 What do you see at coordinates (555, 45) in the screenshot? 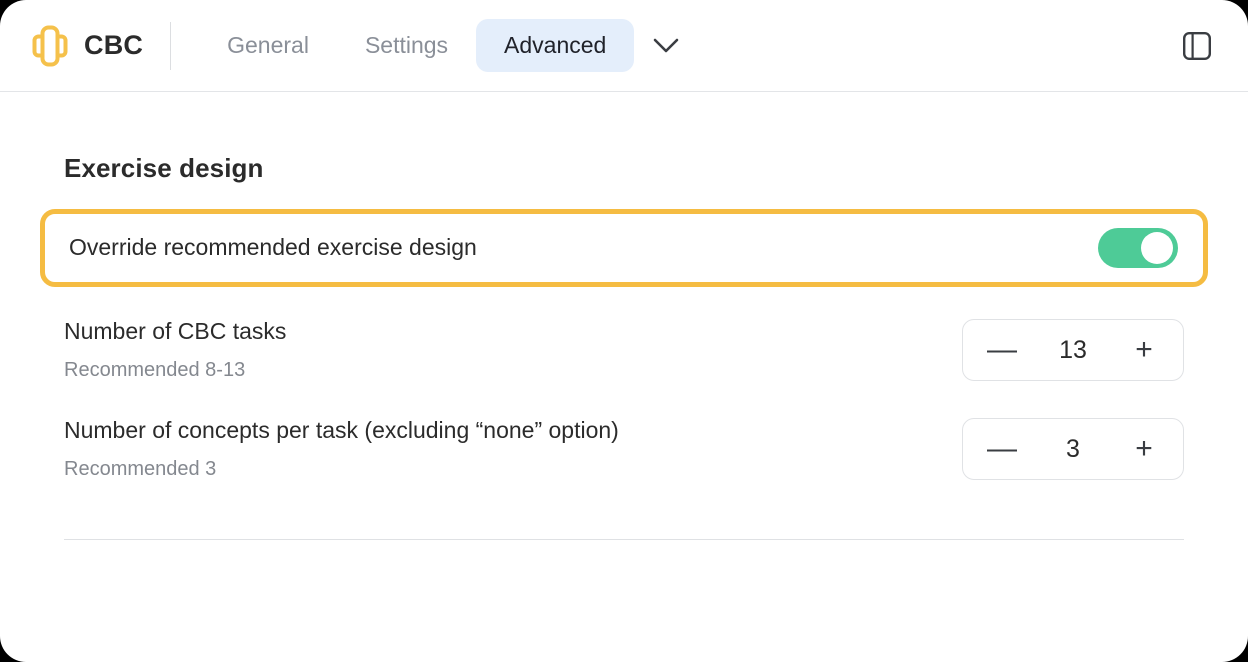
I see `tab-advanced: Advanced` at bounding box center [555, 45].